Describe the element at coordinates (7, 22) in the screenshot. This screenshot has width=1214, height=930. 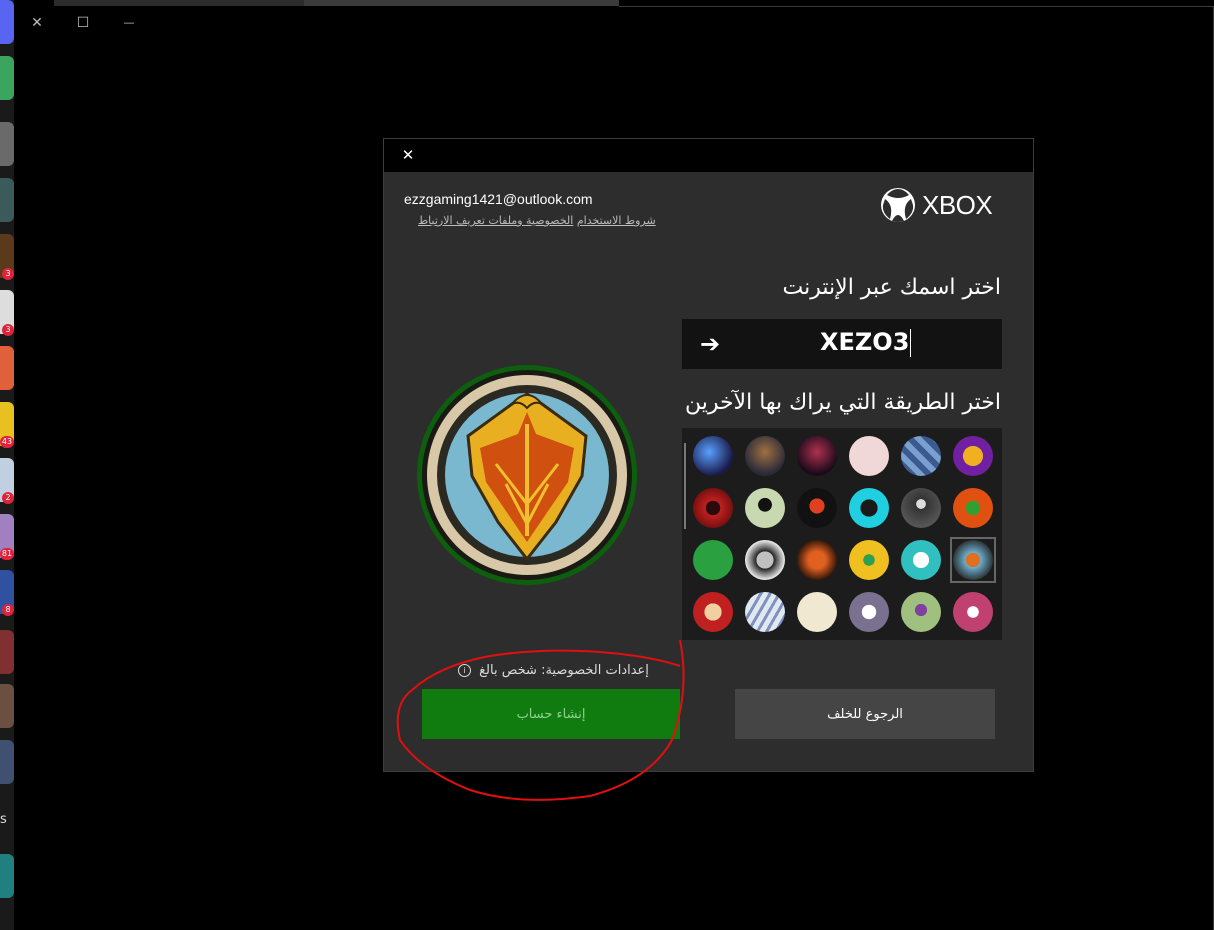
I see `discord-app-icon` at that location.